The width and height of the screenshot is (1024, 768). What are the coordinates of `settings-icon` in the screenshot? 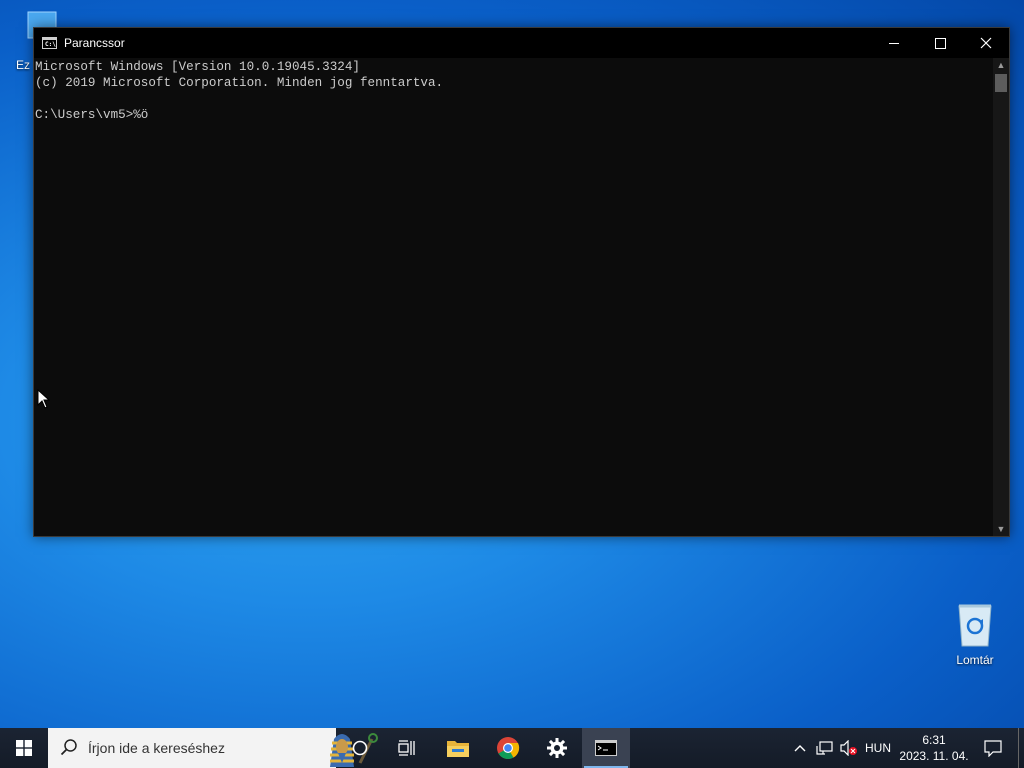 It's located at (557, 748).